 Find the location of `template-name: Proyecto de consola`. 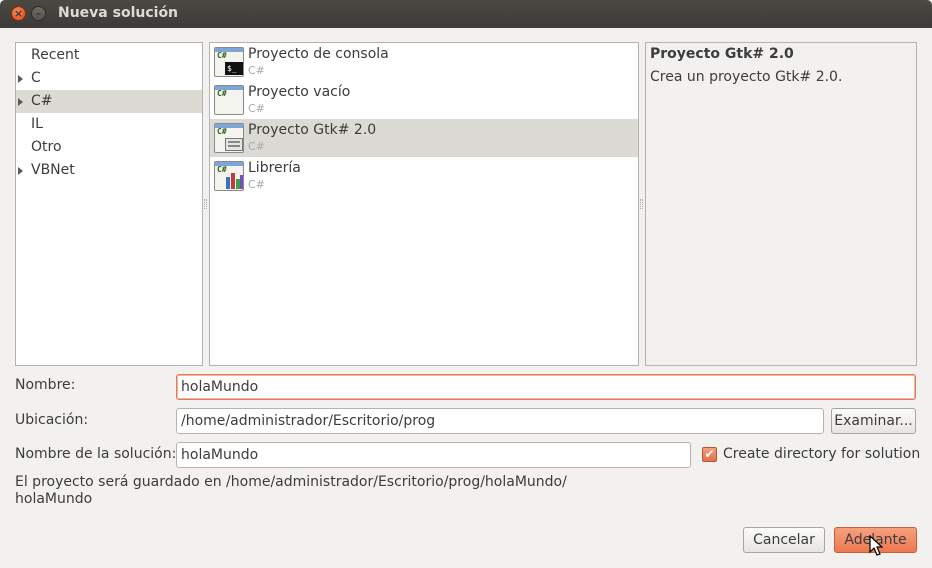

template-name: Proyecto de consola is located at coordinates (318, 54).